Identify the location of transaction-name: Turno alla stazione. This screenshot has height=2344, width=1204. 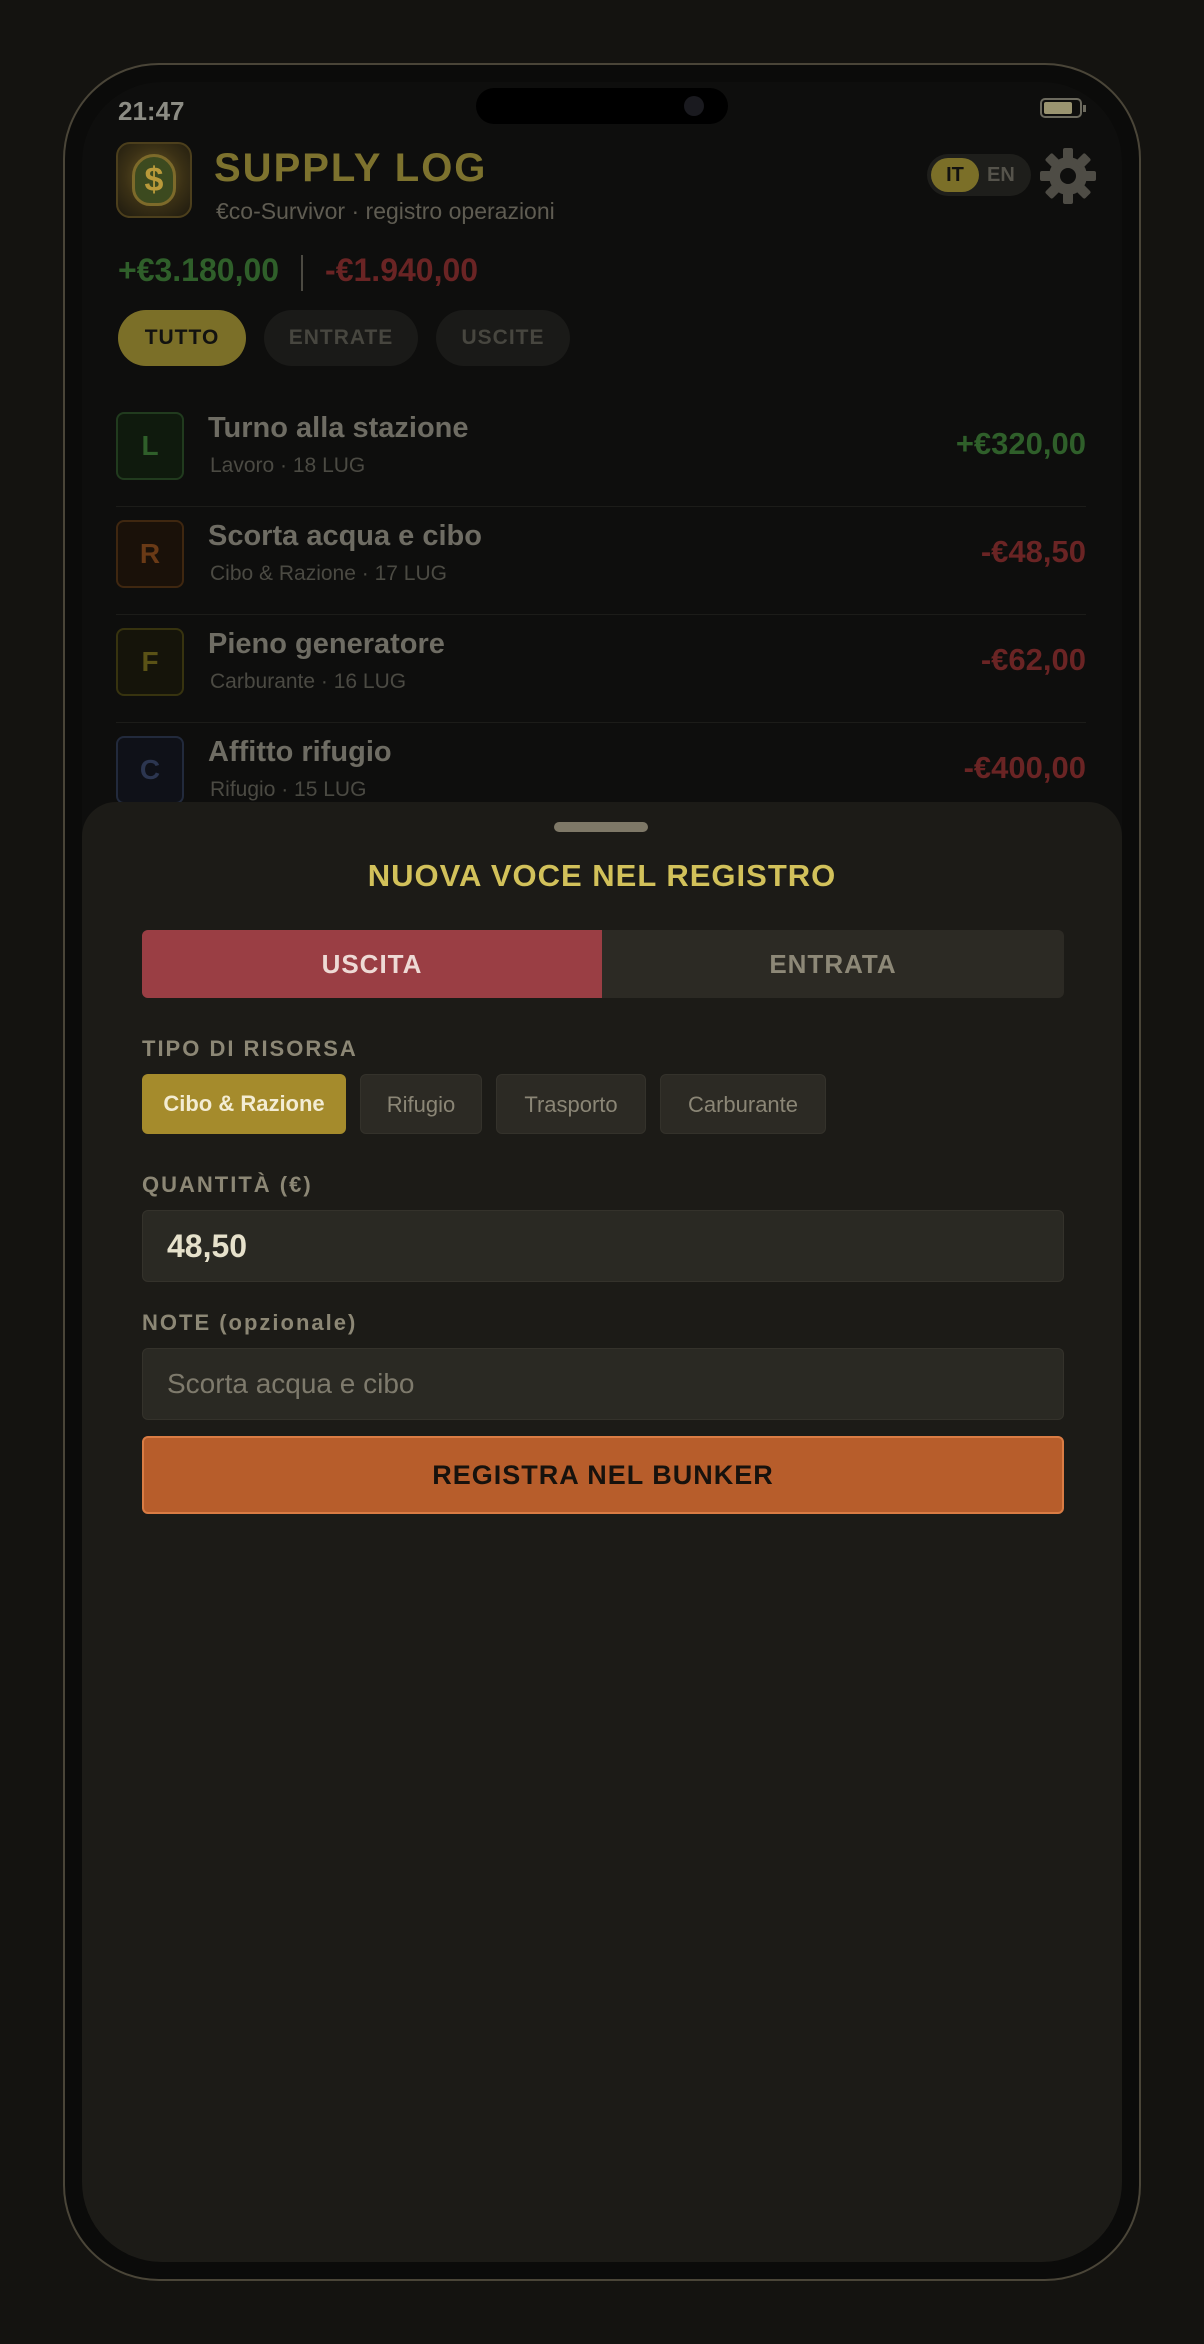
(338, 428).